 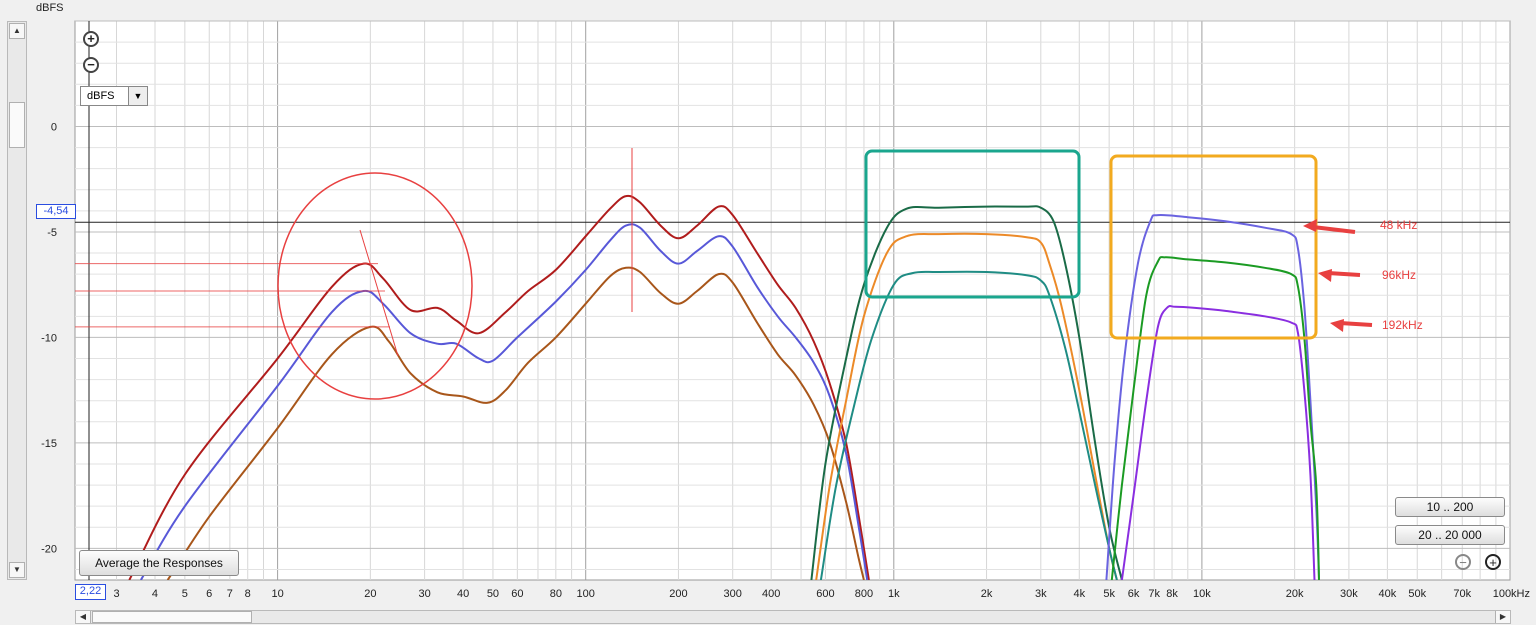 What do you see at coordinates (1450, 507) in the screenshot?
I see `range-10-200-button: 10 .. 200` at bounding box center [1450, 507].